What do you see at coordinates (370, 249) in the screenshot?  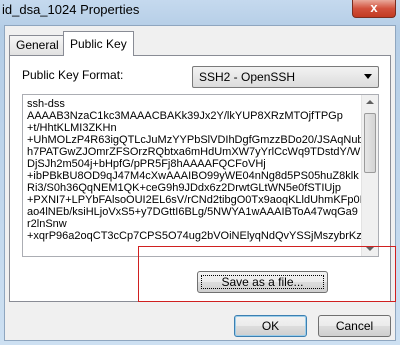 I see `scroll-down-icon` at bounding box center [370, 249].